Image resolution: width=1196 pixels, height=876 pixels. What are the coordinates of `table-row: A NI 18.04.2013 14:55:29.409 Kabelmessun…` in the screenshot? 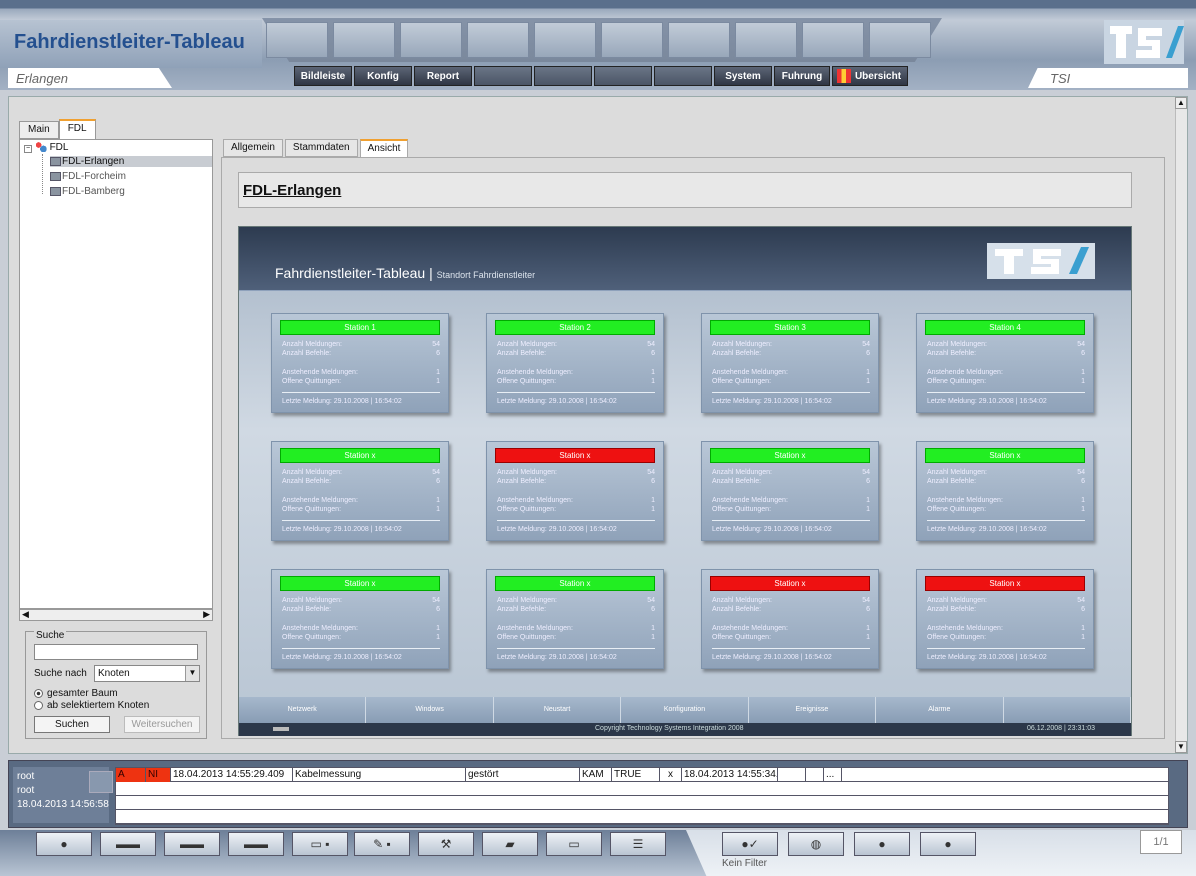 It's located at (642, 775).